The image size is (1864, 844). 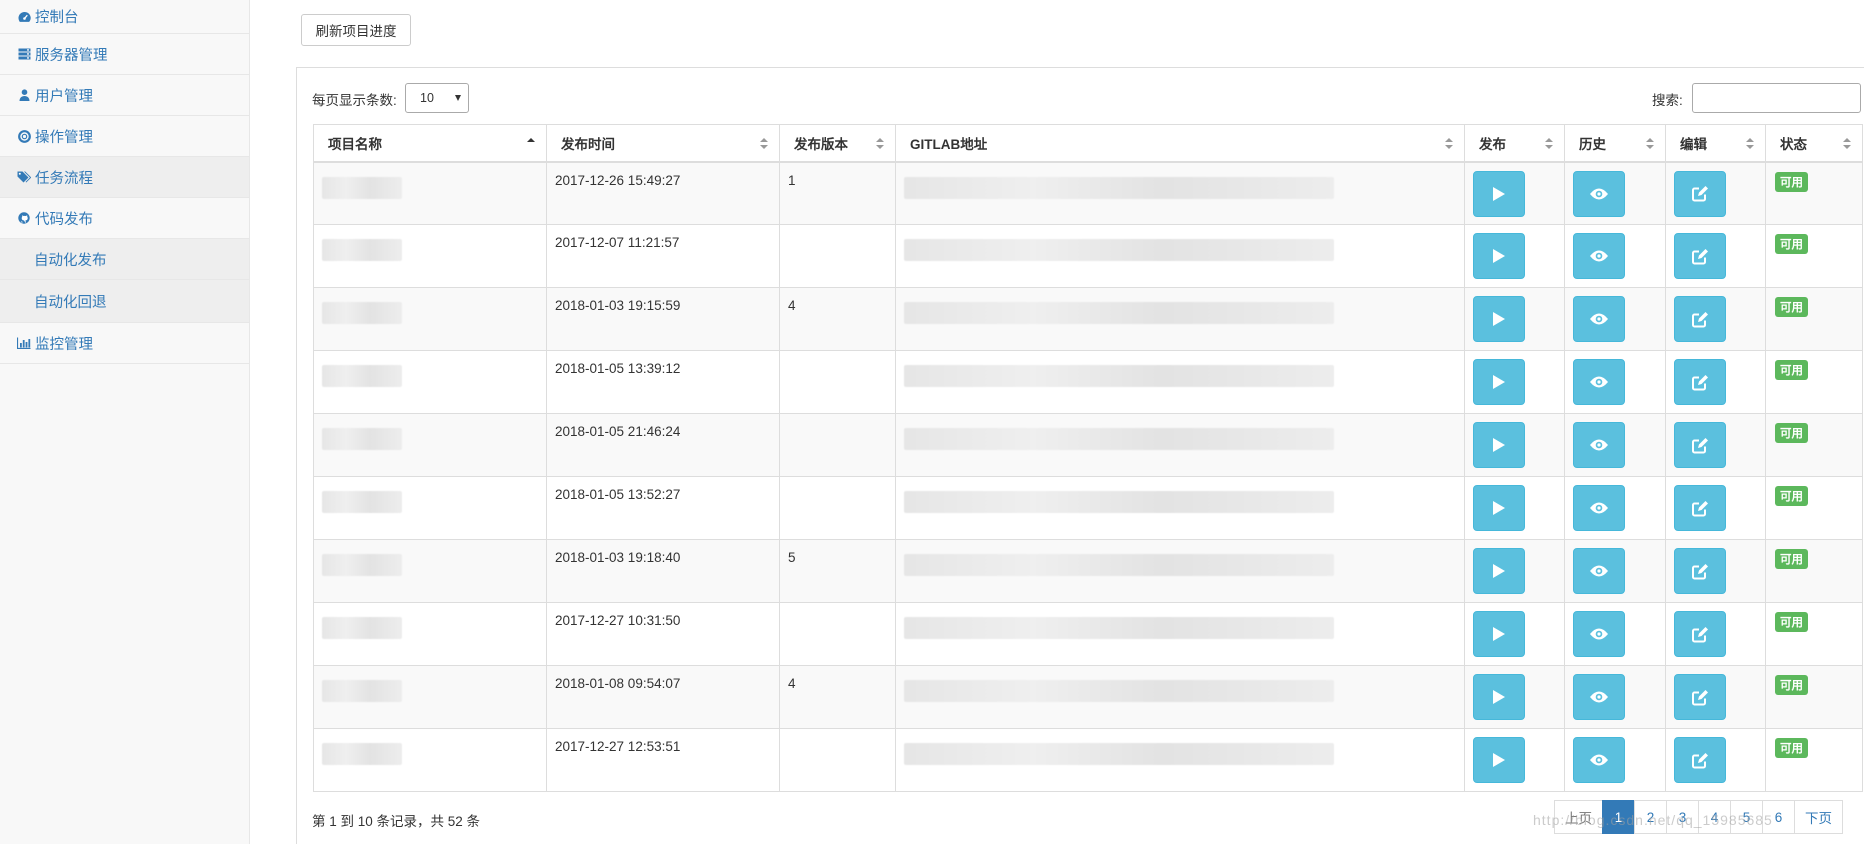 I want to click on play-icon, so click(x=1499, y=445).